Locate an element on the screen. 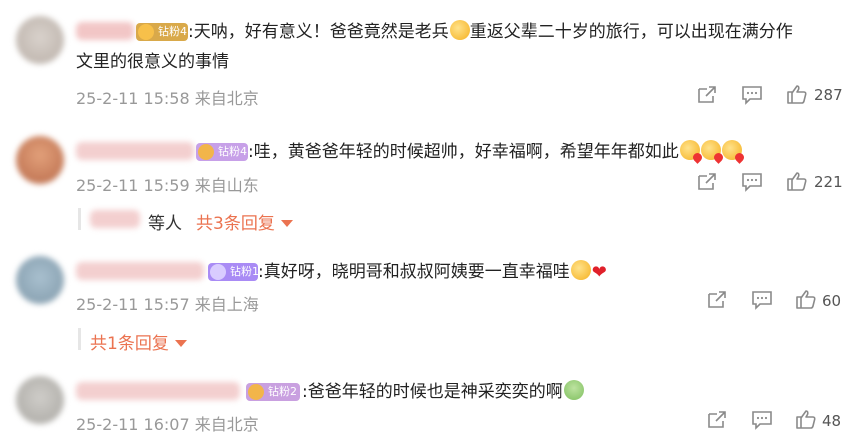 This screenshot has height=442, width=848. comment-meta: 25-2-11 15:59 来自山东 is located at coordinates (167, 184).